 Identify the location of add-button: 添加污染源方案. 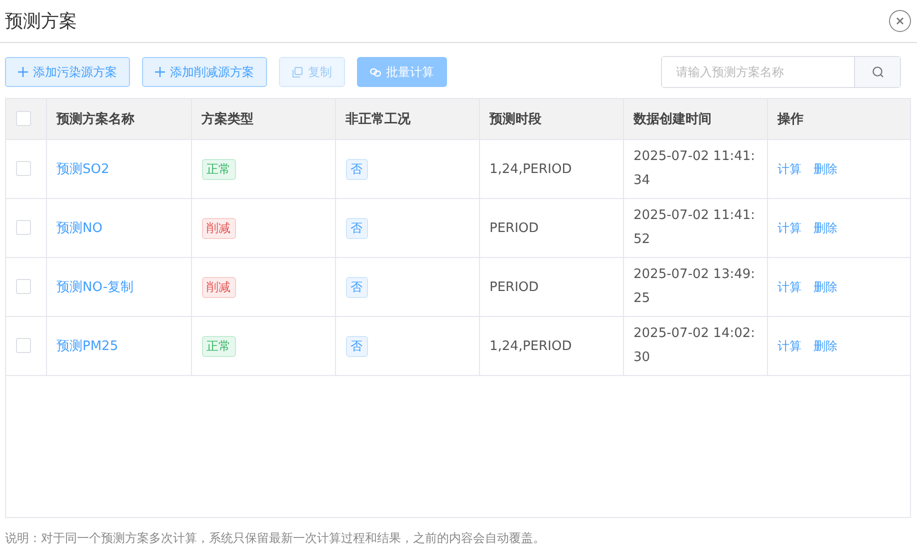
(67, 72).